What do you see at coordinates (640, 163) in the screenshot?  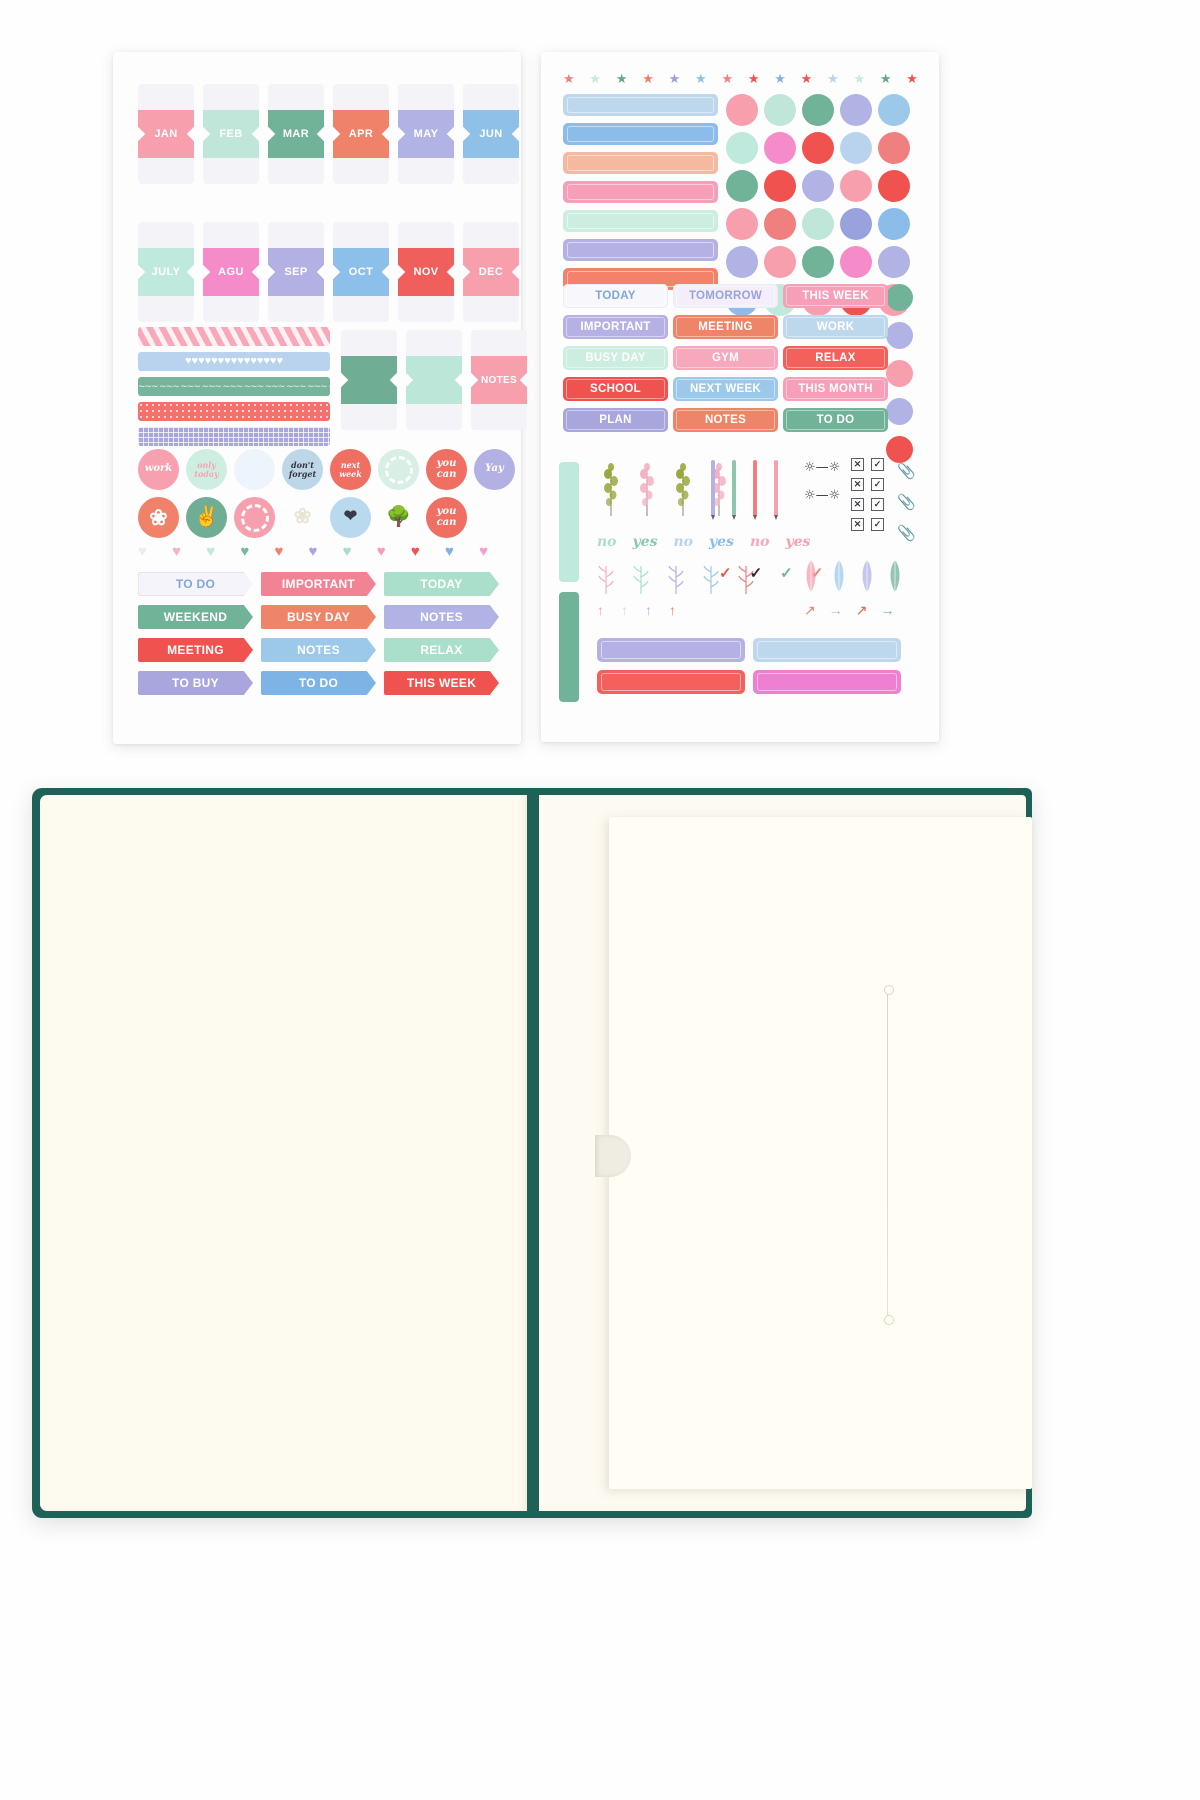 I see `bar-peach` at bounding box center [640, 163].